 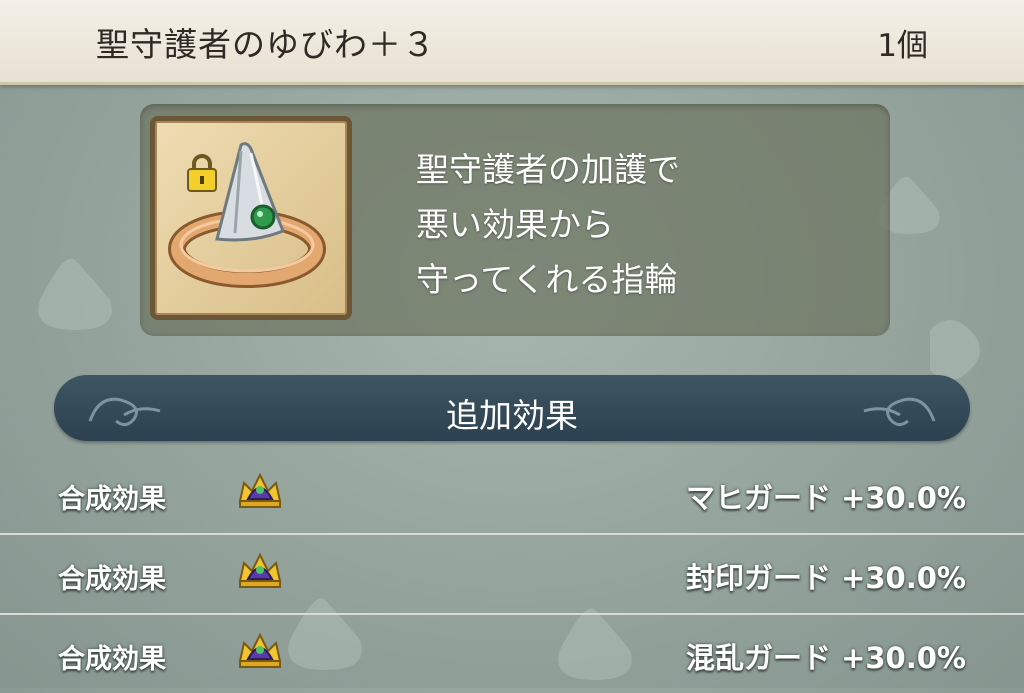 I want to click on padlock-icon, so click(x=202, y=173).